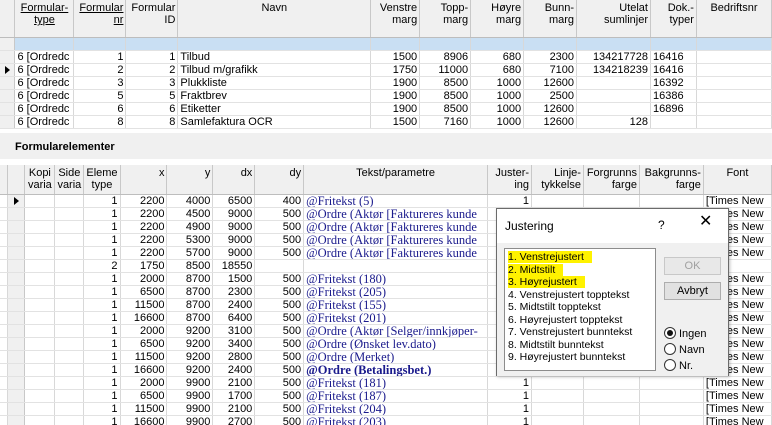  What do you see at coordinates (100, 70) in the screenshot?
I see `table-cell: 2` at bounding box center [100, 70].